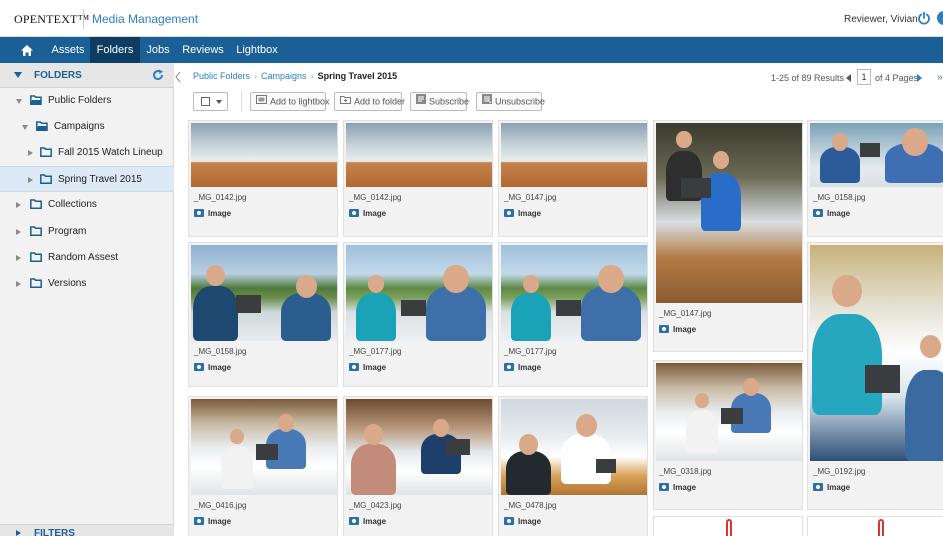 Image resolution: width=943 pixels, height=536 pixels. Describe the element at coordinates (919, 78) in the screenshot. I see `next-page-icon` at that location.